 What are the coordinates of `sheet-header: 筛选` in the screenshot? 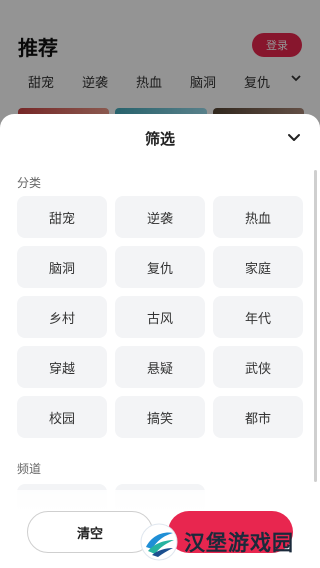 It's located at (160, 138).